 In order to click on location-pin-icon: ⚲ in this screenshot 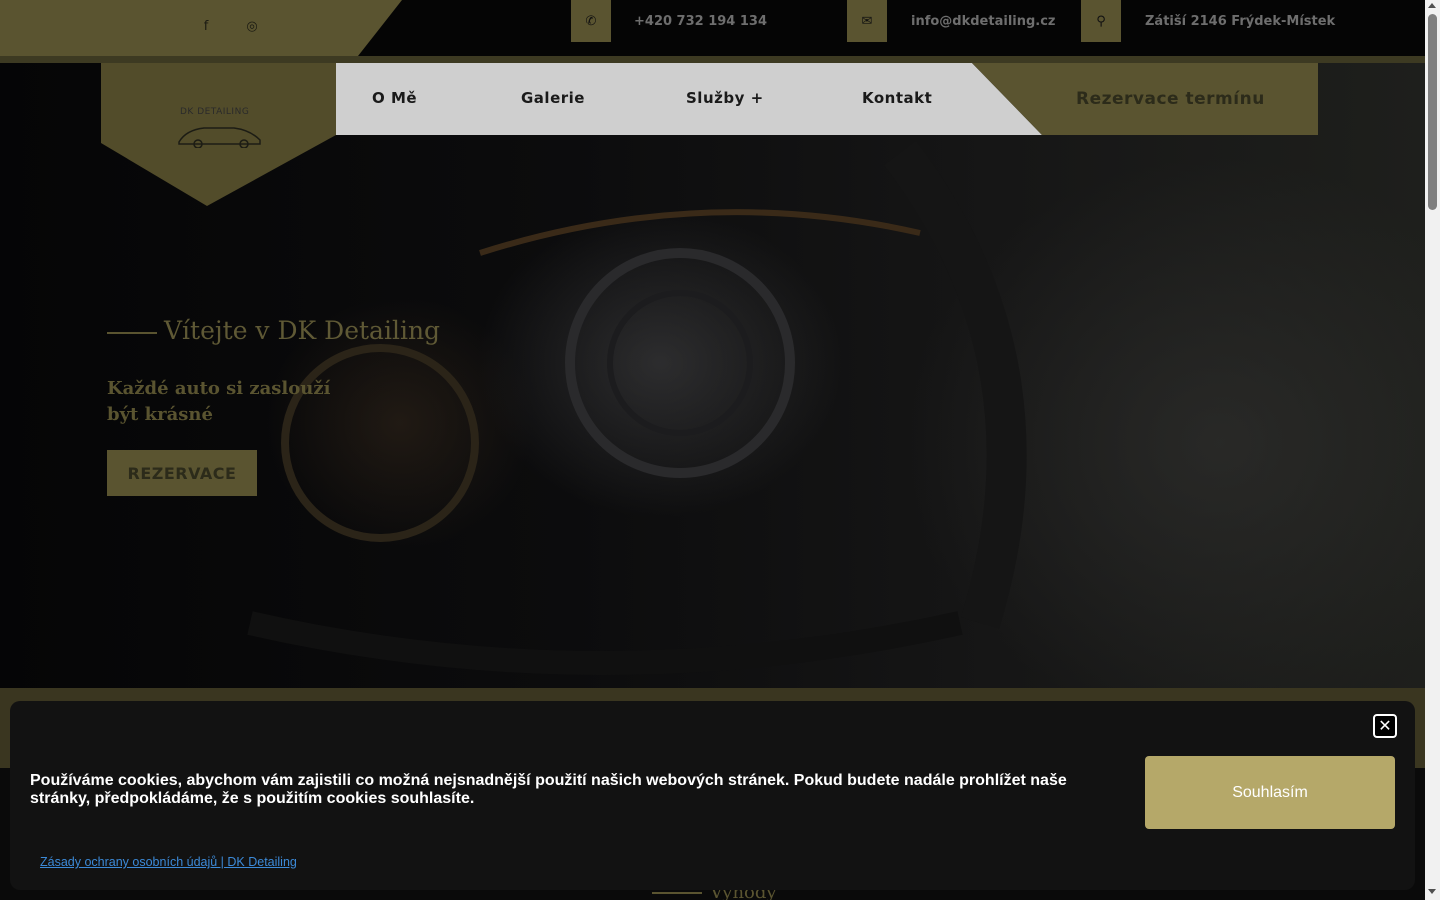, I will do `click(1101, 21)`.